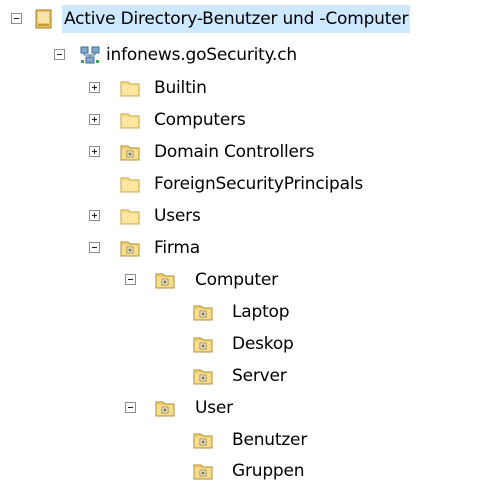 This screenshot has height=485, width=483. I want to click on tree-node-label: Computer, so click(236, 280).